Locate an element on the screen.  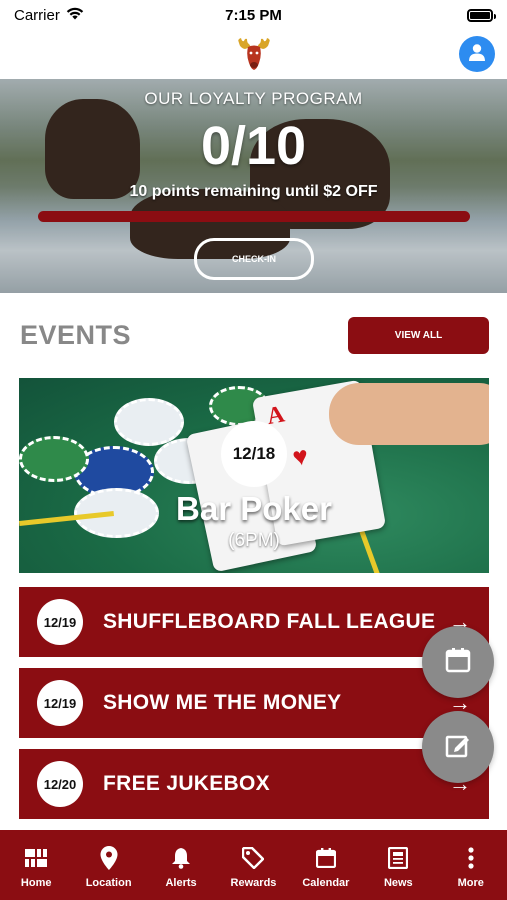
newspaper-icon is located at coordinates (398, 858).